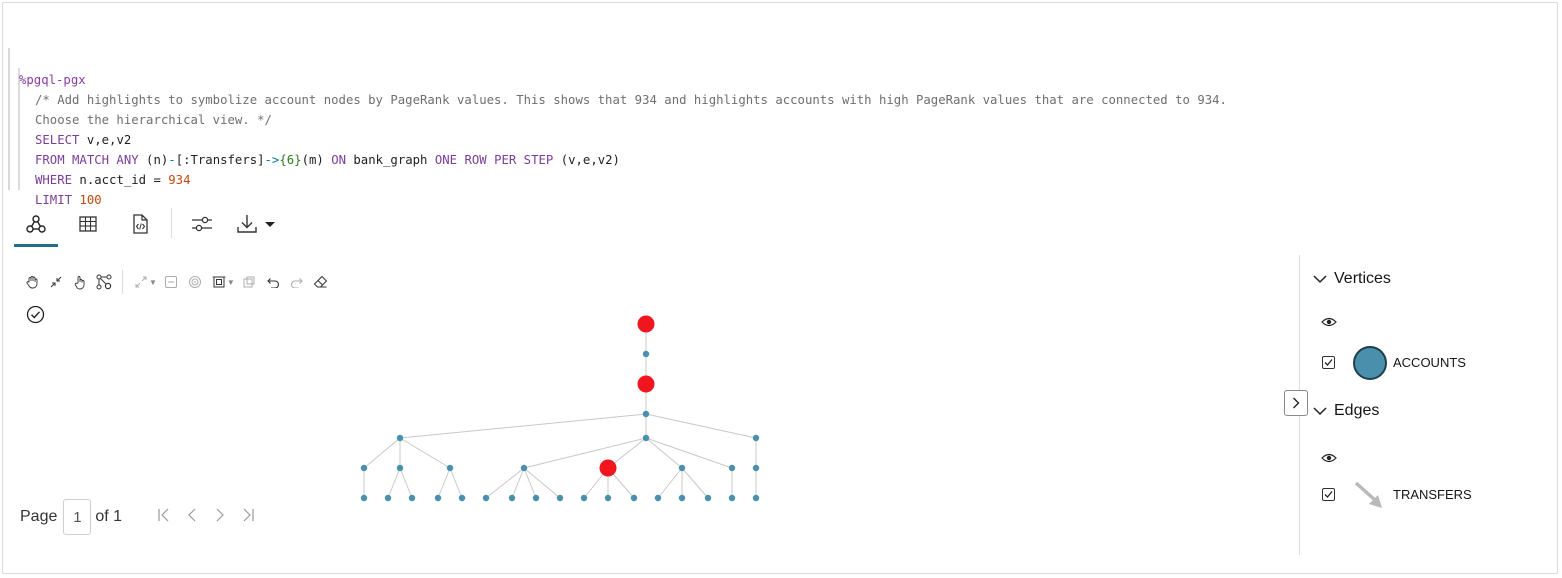  Describe the element at coordinates (1351, 279) in the screenshot. I see `vertices-section-header: Vertices` at that location.